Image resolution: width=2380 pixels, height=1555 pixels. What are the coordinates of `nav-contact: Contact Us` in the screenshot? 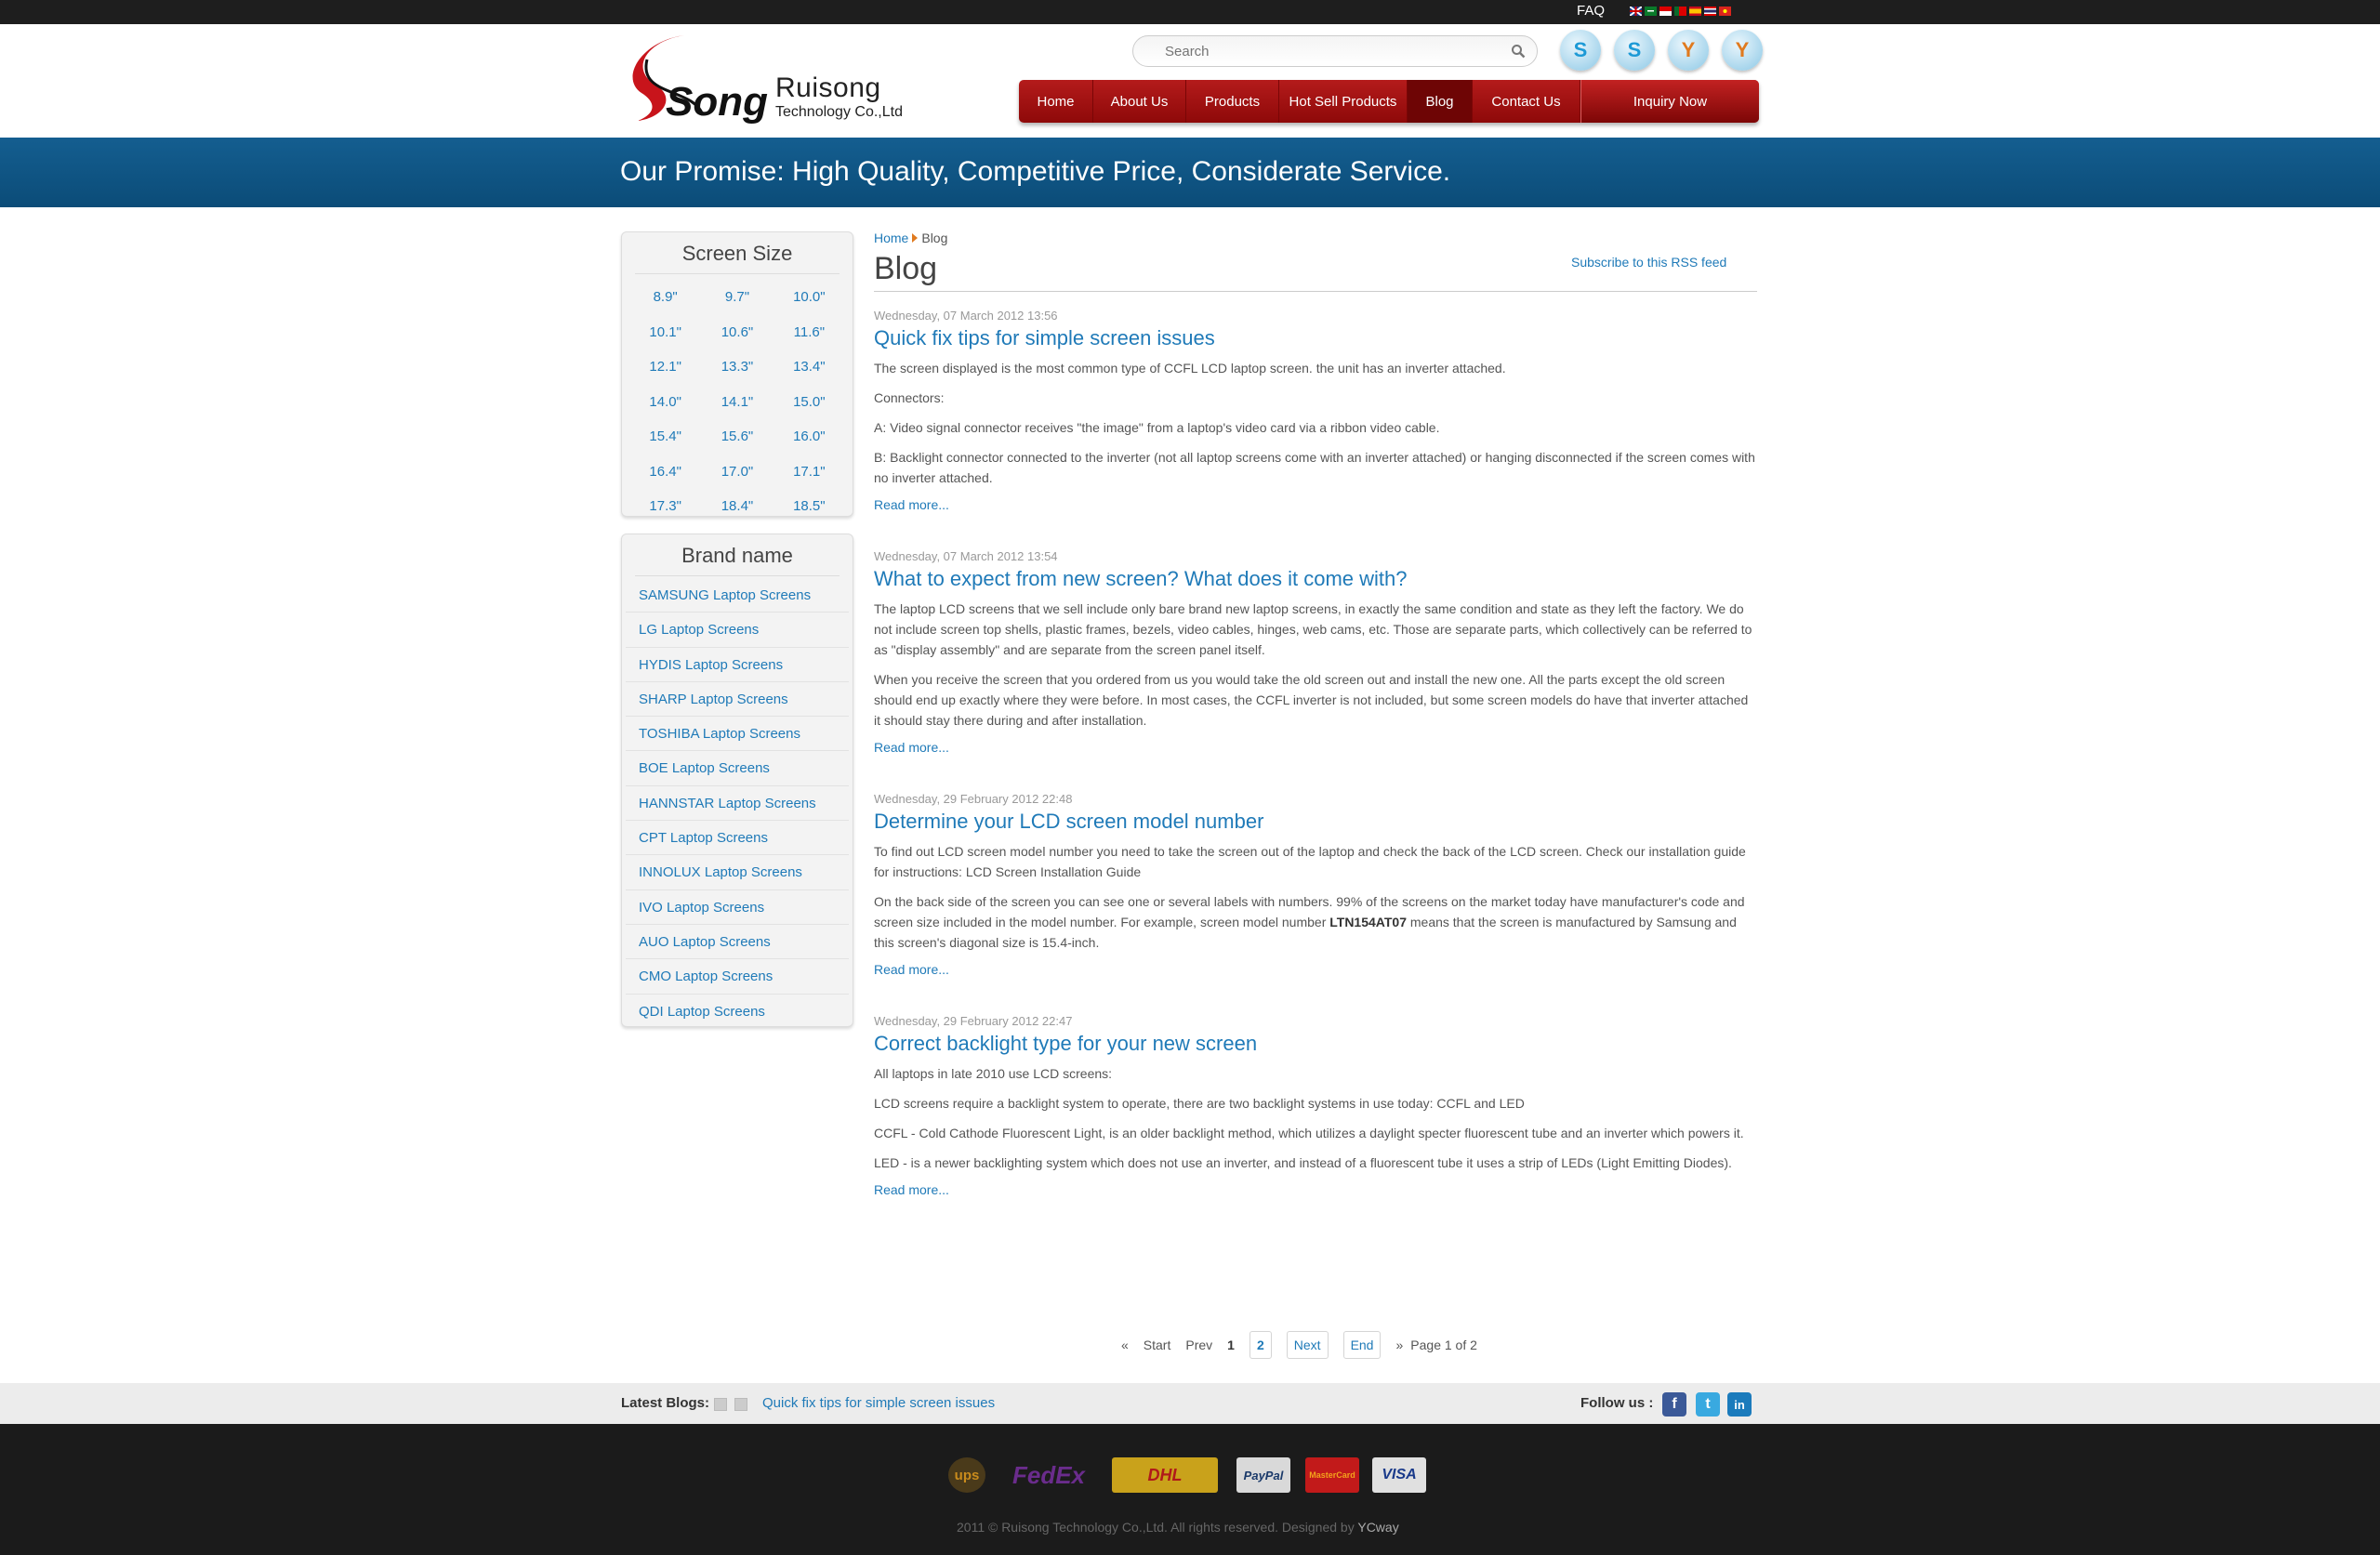 It's located at (1526, 101).